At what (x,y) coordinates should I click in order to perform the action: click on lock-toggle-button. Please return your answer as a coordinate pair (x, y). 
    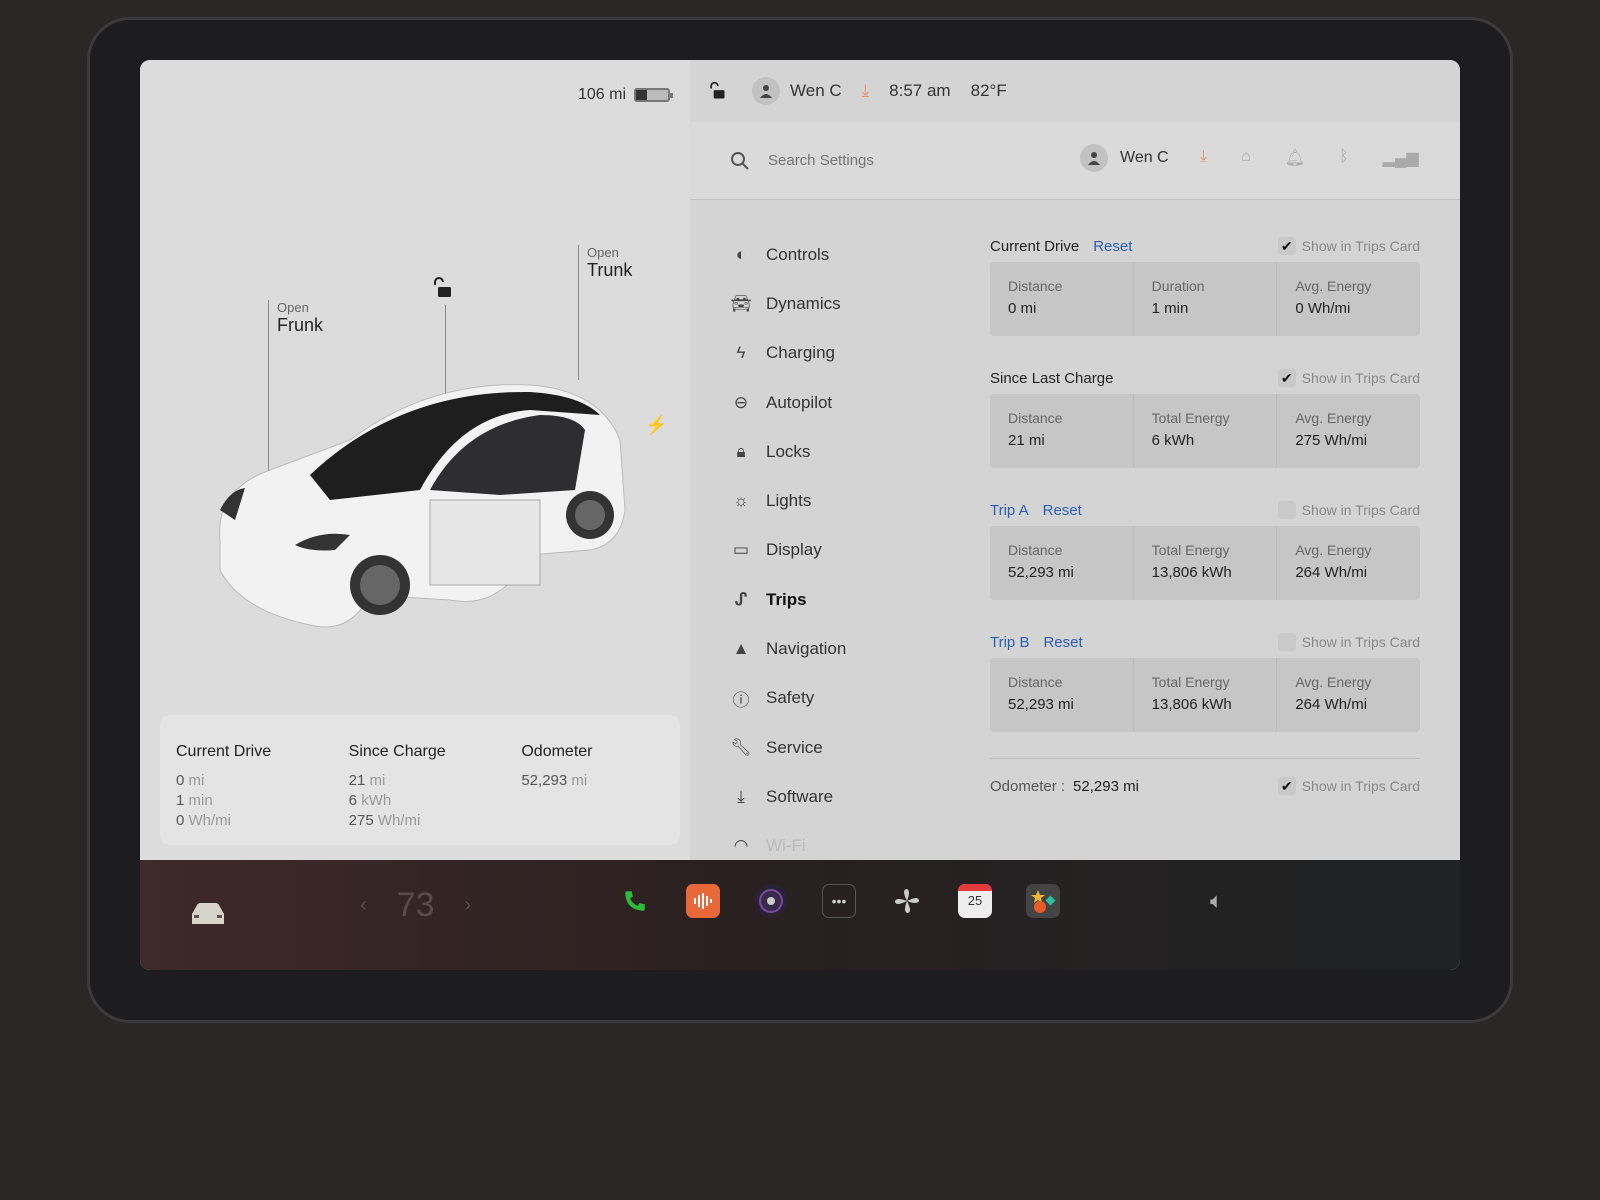
    Looking at the image, I should click on (717, 91).